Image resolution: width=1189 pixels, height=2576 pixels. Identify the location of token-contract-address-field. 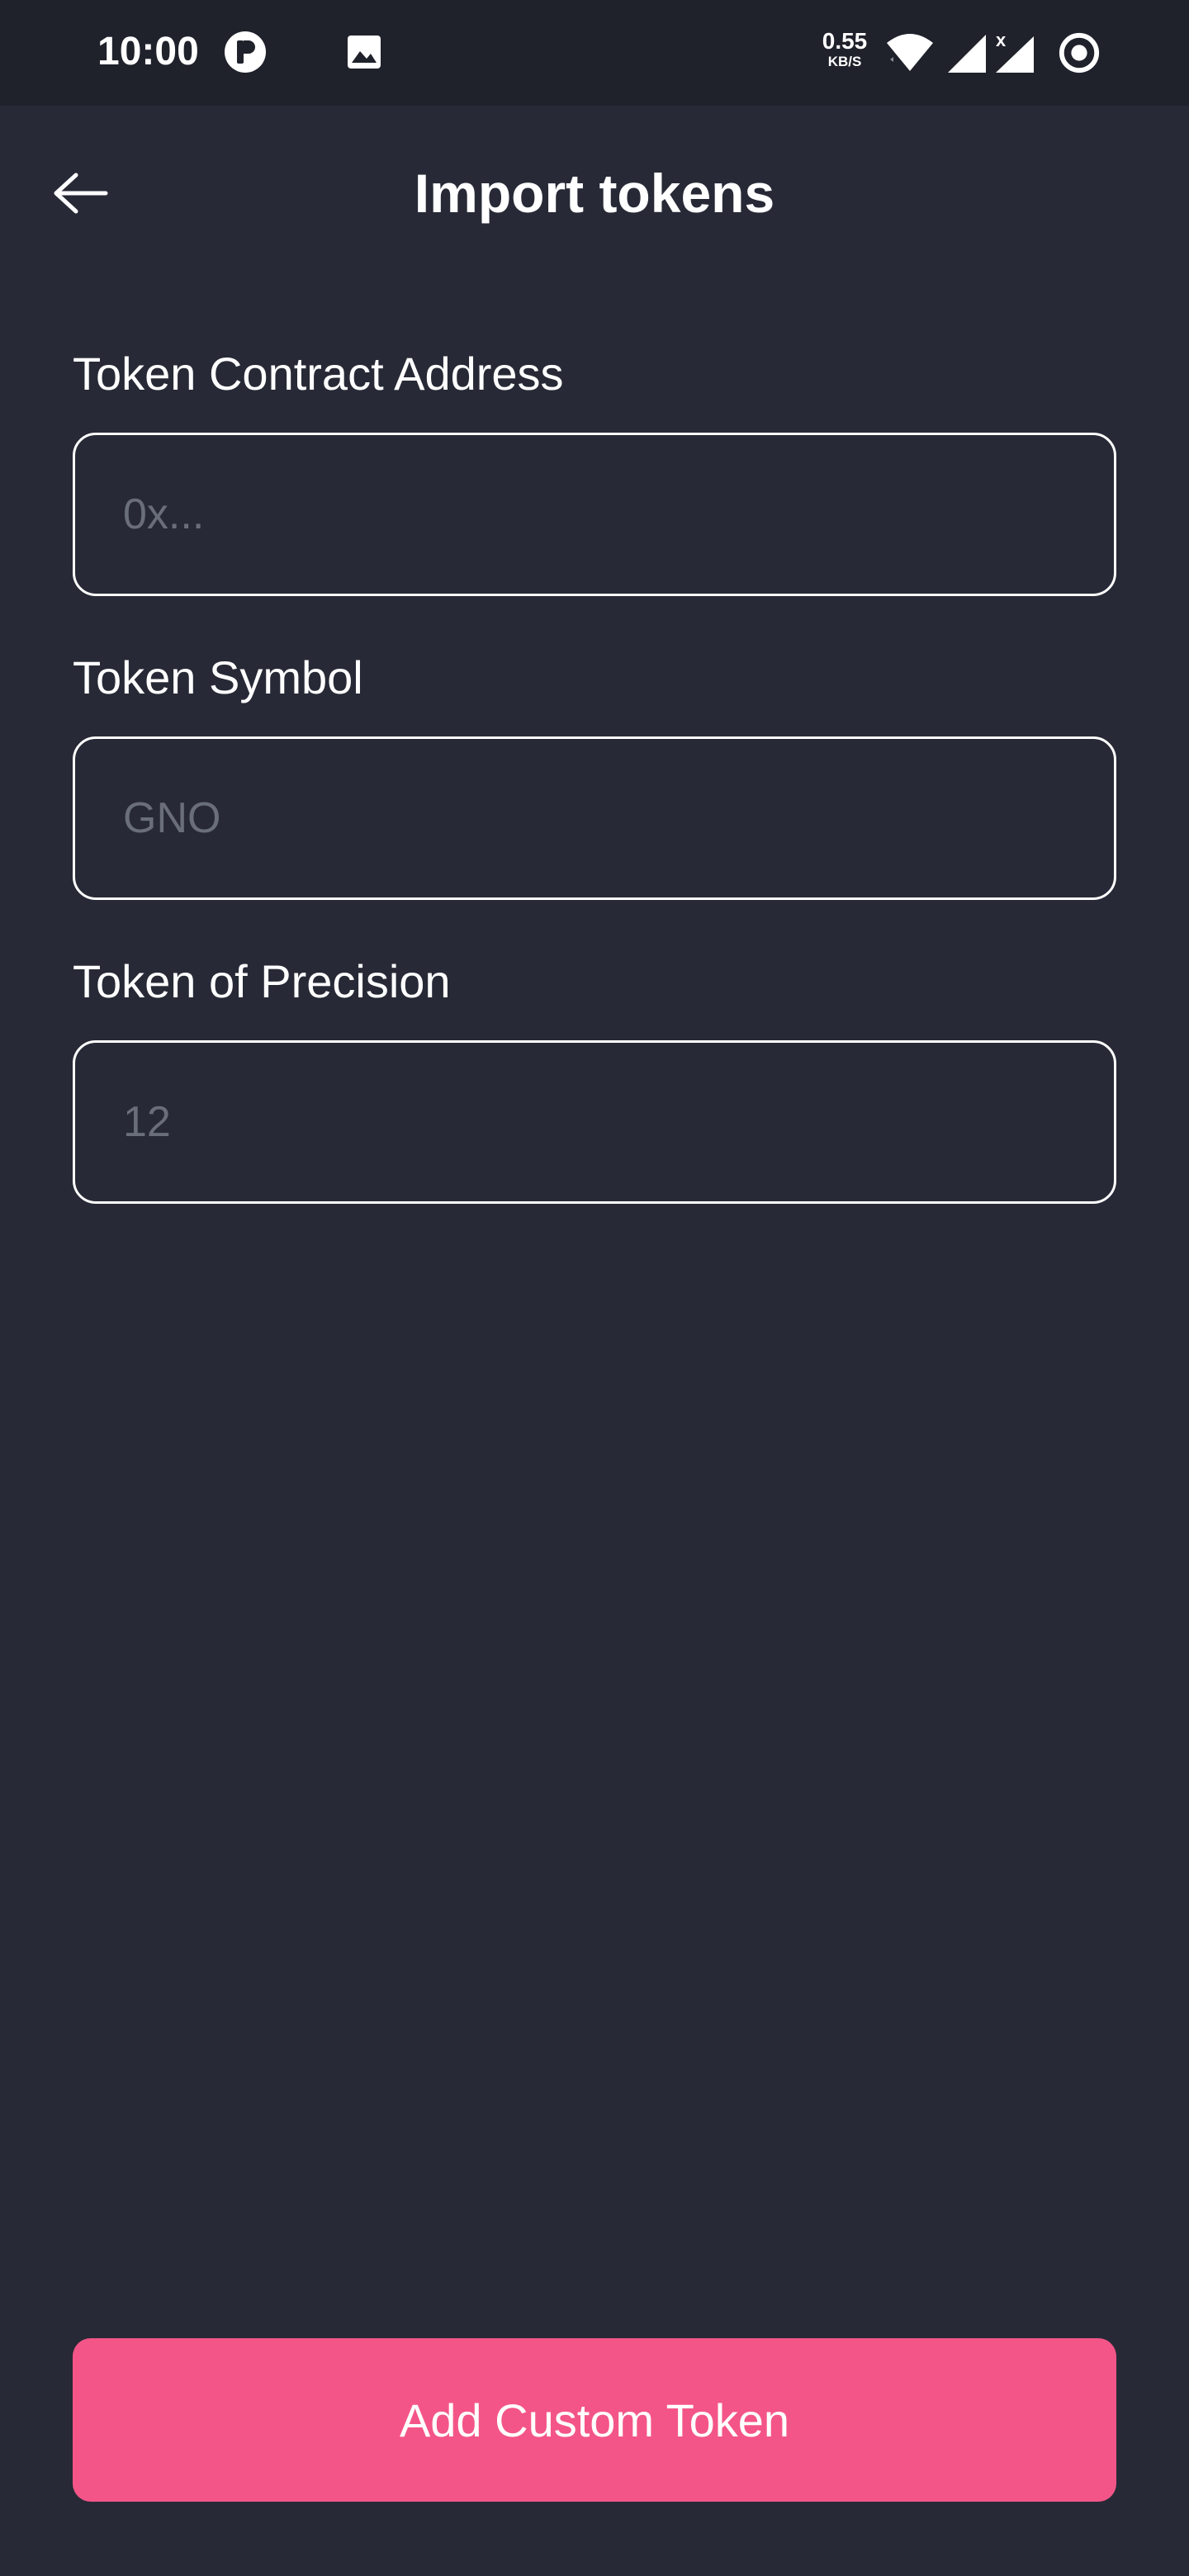
(594, 514).